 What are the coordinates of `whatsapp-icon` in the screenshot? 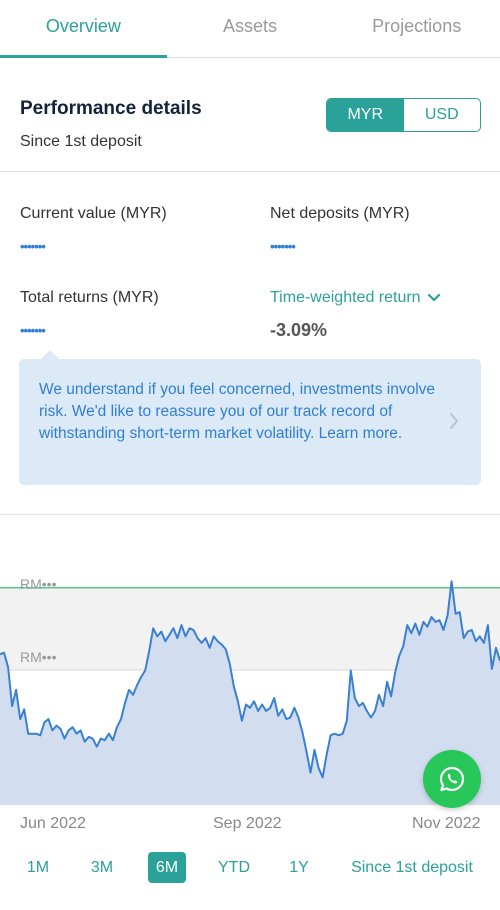 It's located at (452, 779).